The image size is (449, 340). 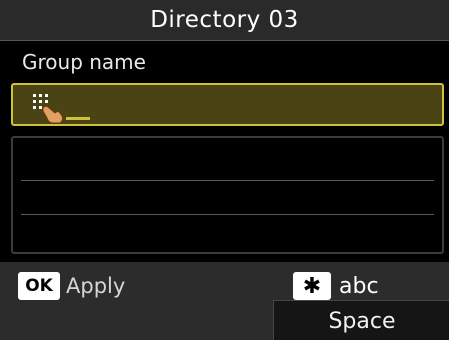 I want to click on group-name-input, so click(x=227, y=104).